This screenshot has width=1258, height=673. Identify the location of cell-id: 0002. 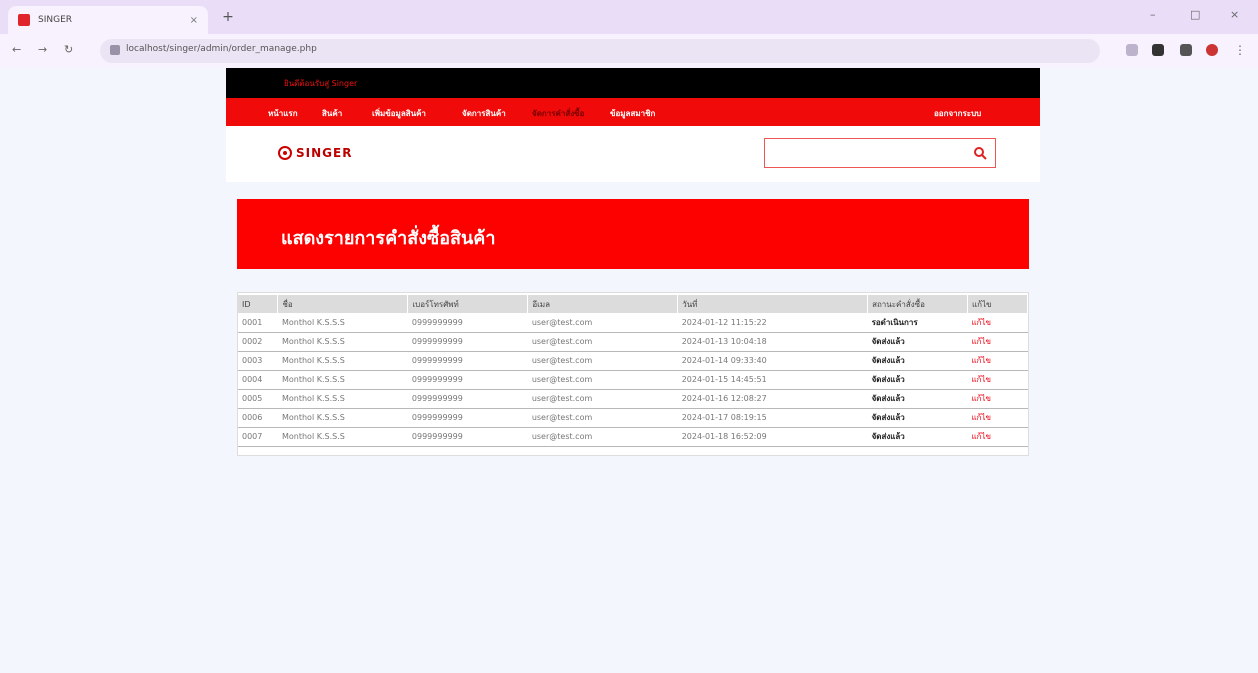
(258, 342).